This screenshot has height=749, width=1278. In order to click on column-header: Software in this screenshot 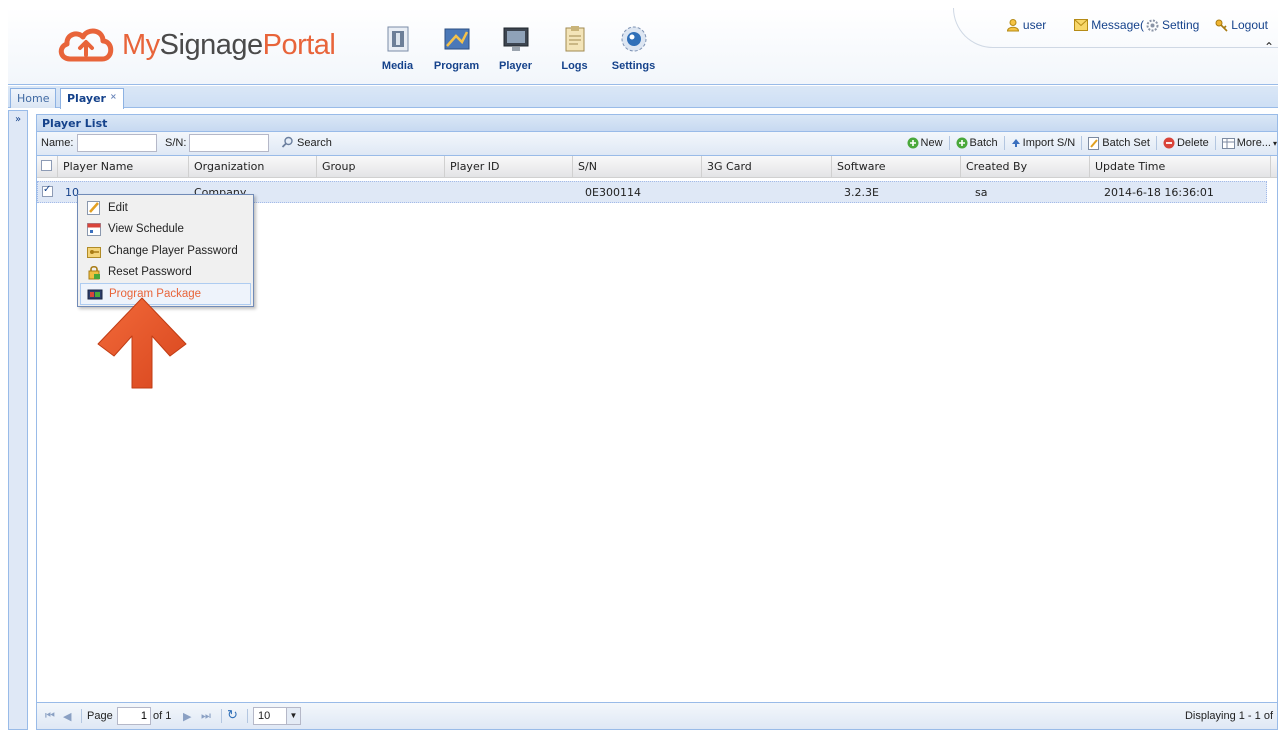, I will do `click(896, 166)`.